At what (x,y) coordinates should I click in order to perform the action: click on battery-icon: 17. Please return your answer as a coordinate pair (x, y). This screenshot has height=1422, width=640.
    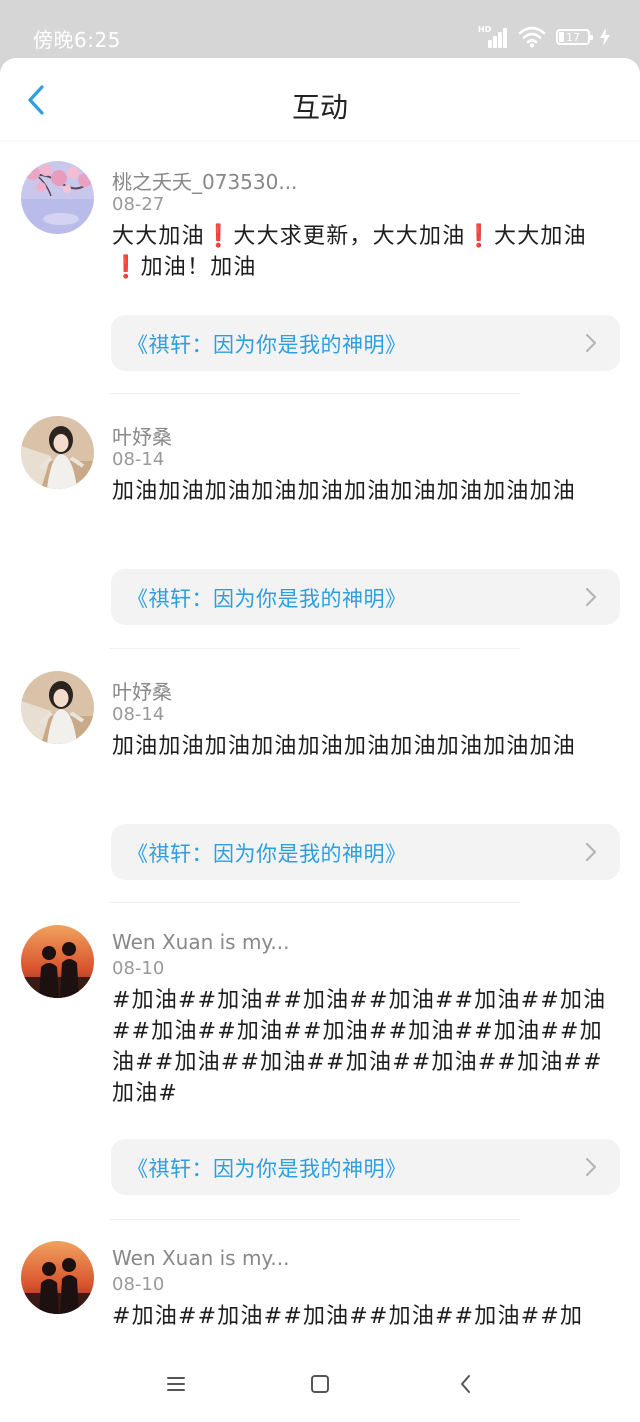
    Looking at the image, I should click on (574, 37).